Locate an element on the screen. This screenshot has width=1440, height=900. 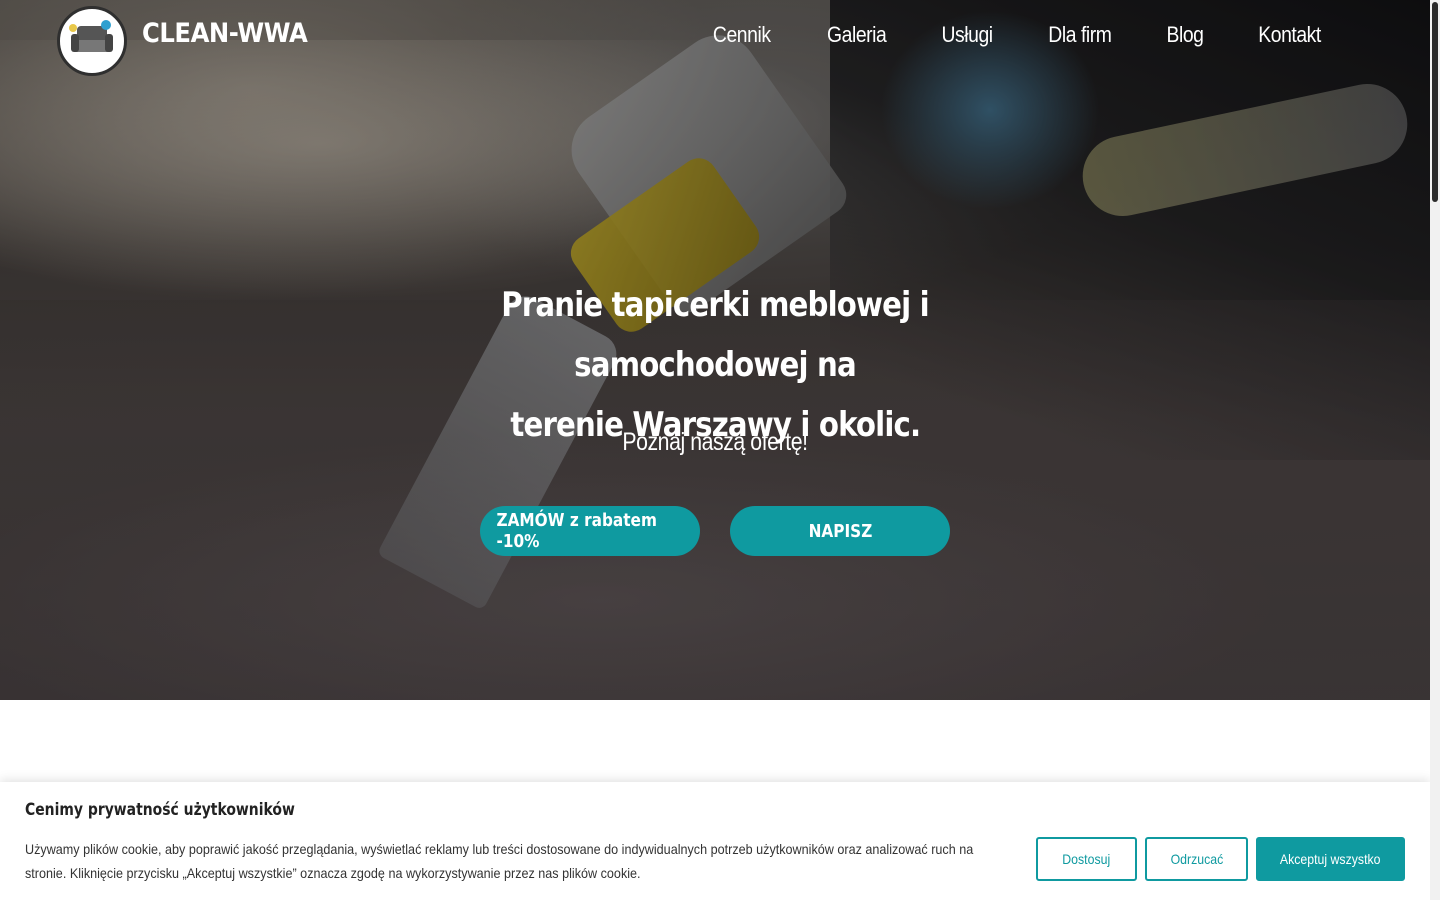
hero-subtitle-text: Poznaj naszą ofertę! is located at coordinates (715, 442).